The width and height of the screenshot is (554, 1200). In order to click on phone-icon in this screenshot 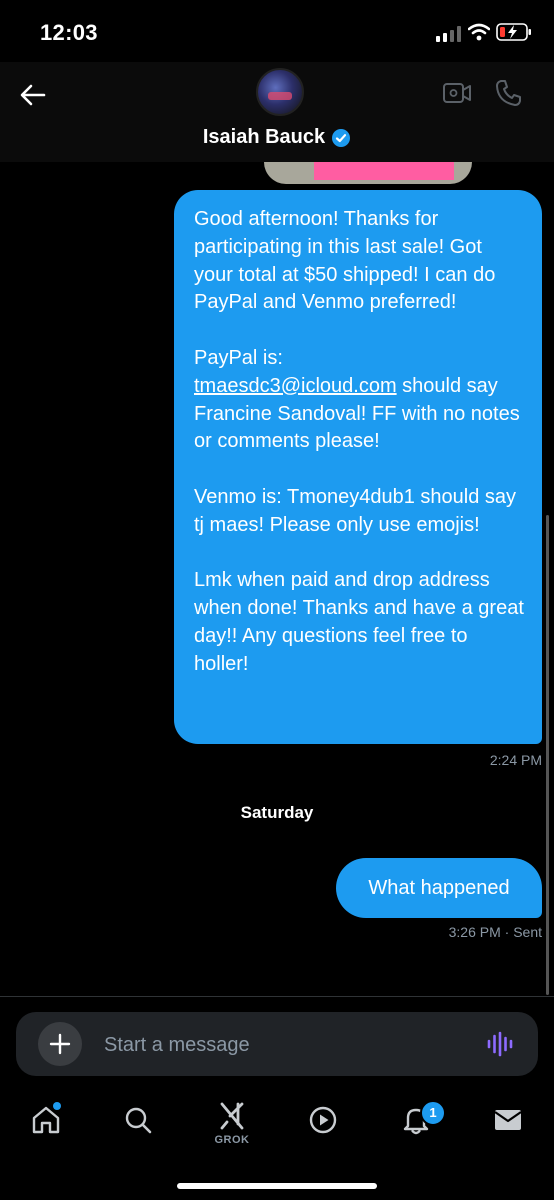, I will do `click(509, 93)`.